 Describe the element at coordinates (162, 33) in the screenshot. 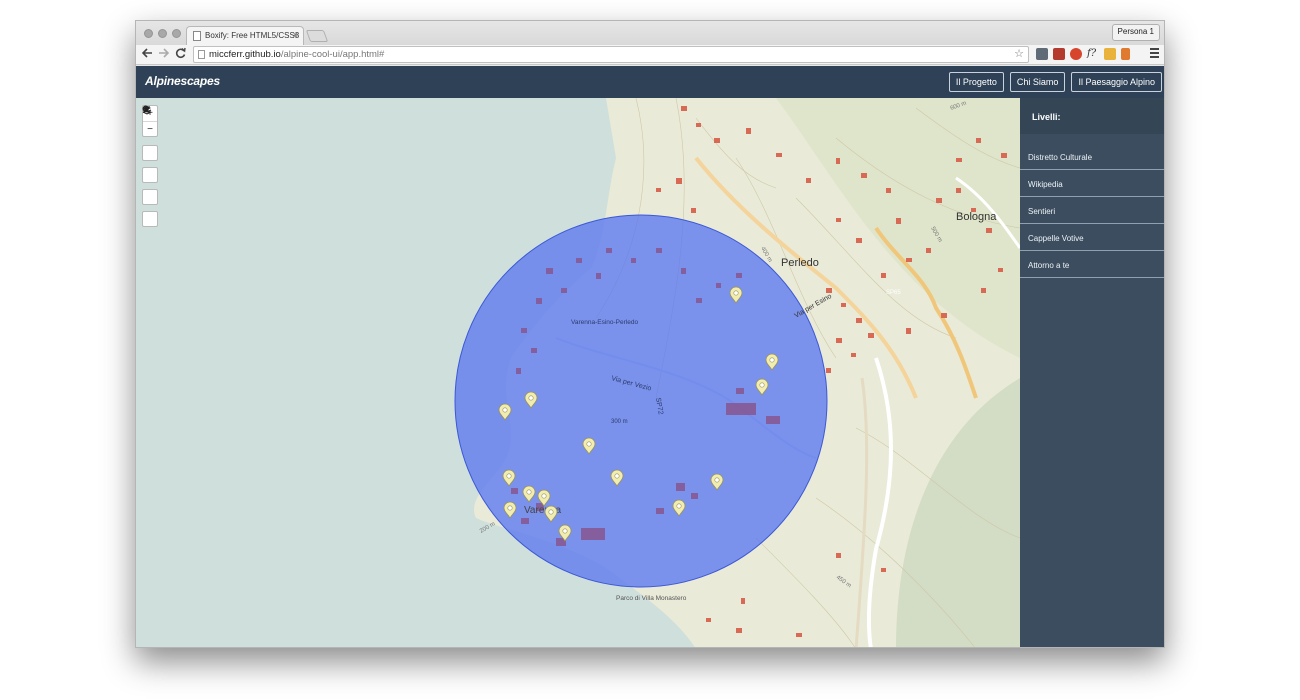

I see `minimize-window-icon` at that location.